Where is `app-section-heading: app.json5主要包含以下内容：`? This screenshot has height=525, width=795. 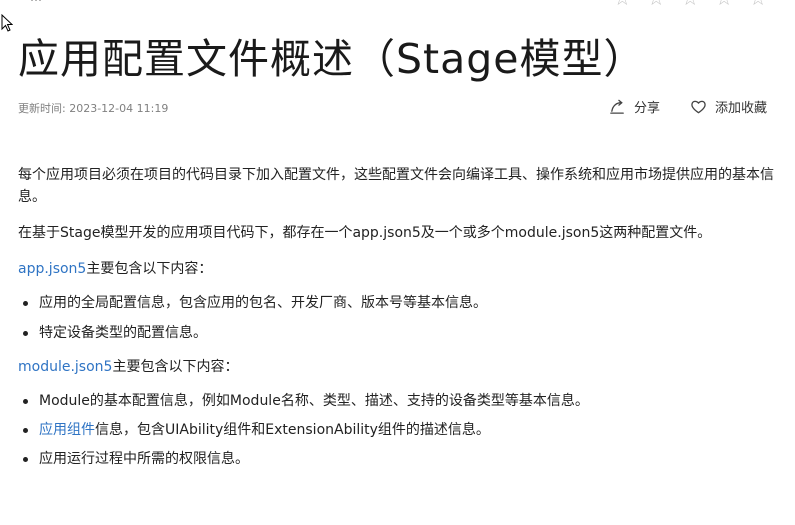
app-section-heading: app.json5主要包含以下内容： is located at coordinates (398, 269).